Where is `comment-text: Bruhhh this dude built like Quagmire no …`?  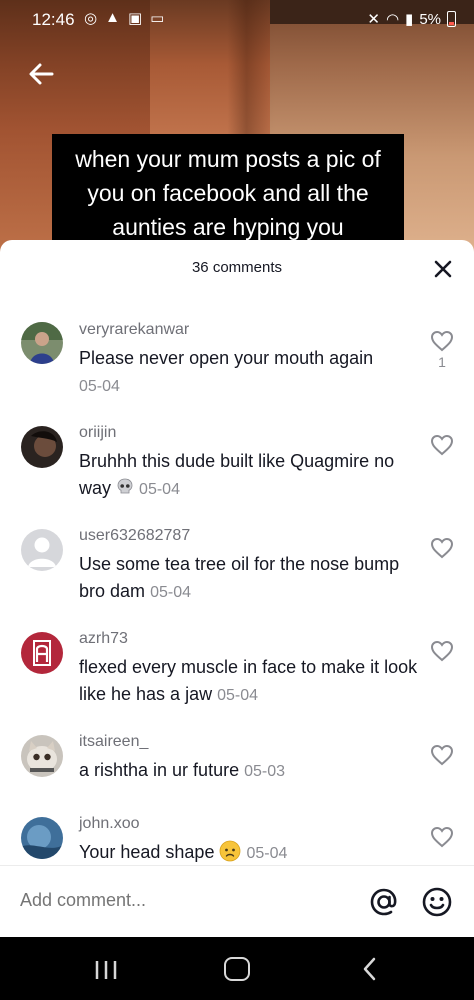 comment-text: Bruhhh this dude built like Quagmire no … is located at coordinates (237, 474).